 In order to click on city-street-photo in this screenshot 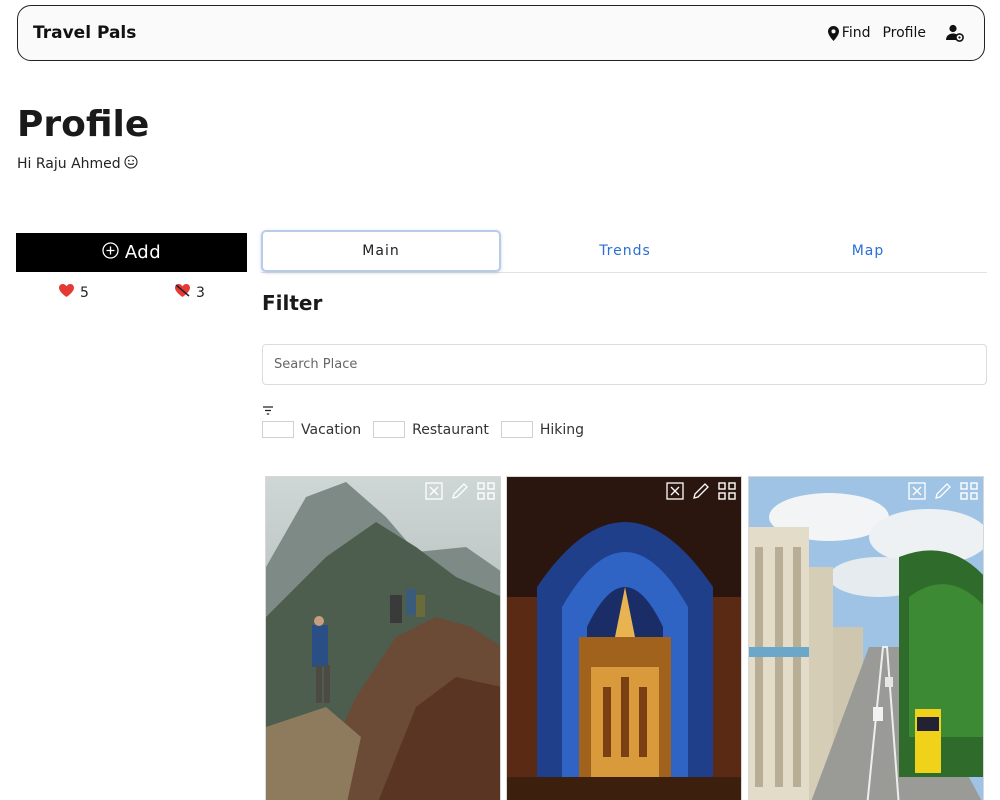, I will do `click(866, 638)`.